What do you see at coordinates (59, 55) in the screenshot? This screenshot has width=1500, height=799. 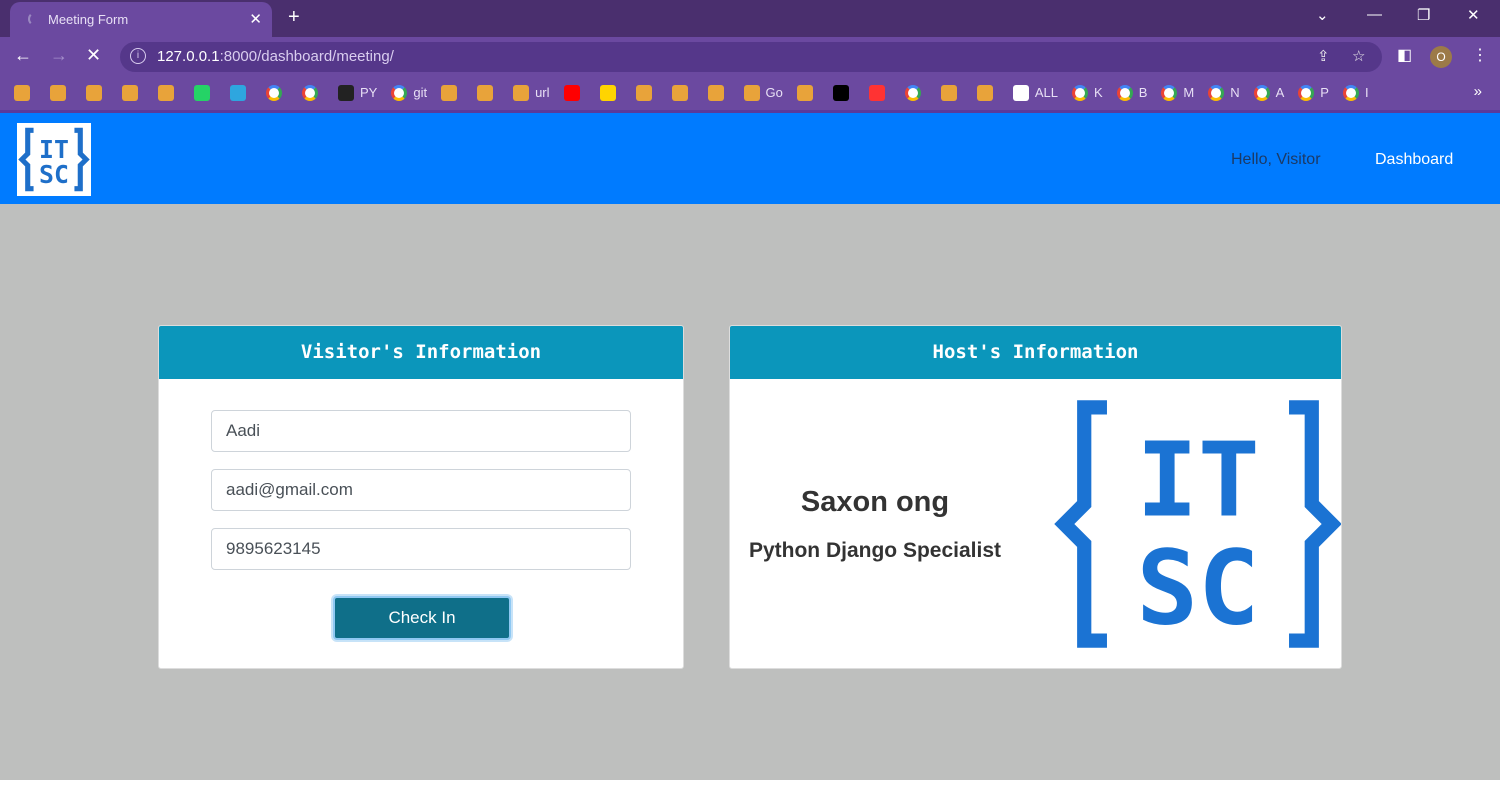 I see `forward-icon: →` at bounding box center [59, 55].